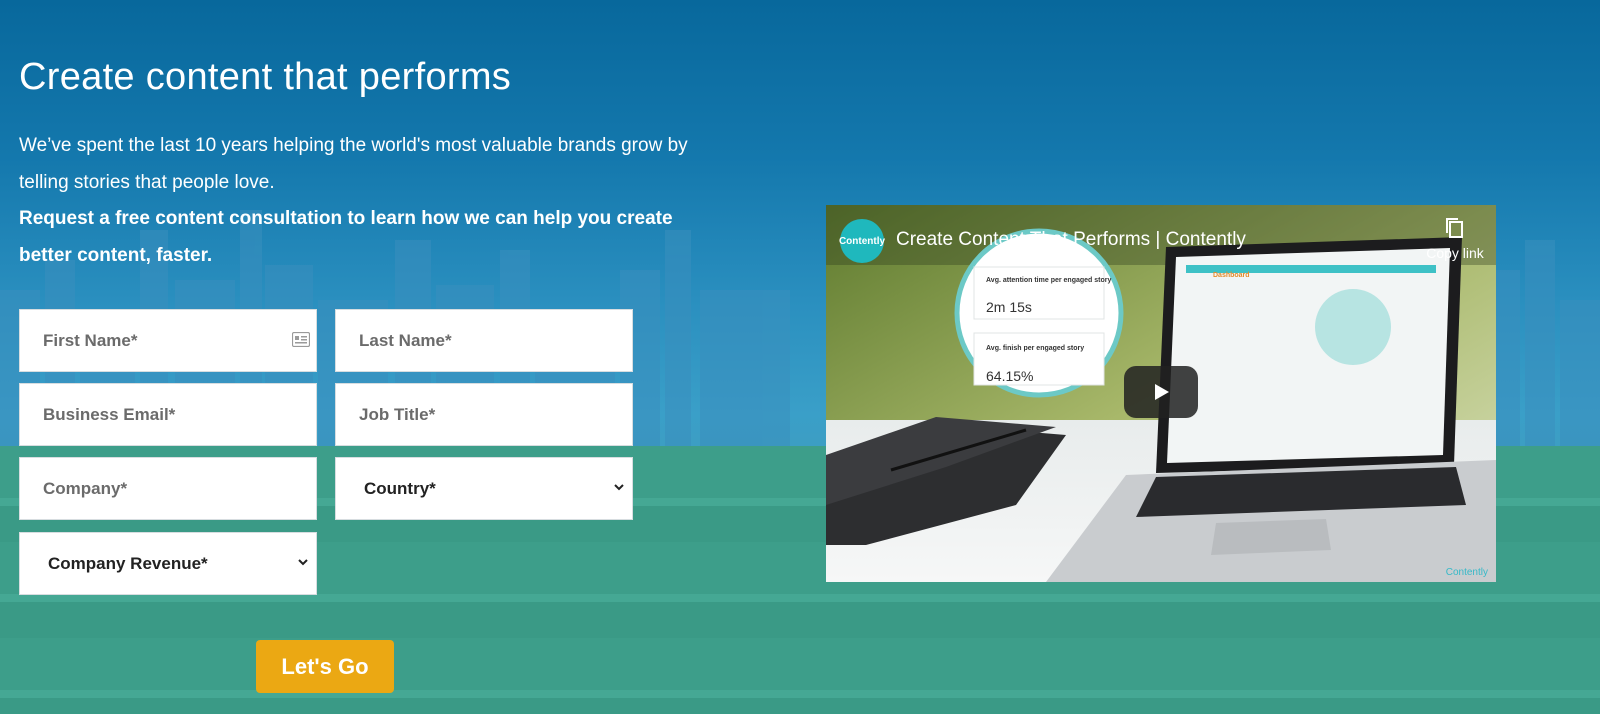 Image resolution: width=1600 pixels, height=714 pixels. What do you see at coordinates (1231, 275) in the screenshot?
I see `dashboard-screen-title: Dashboard` at bounding box center [1231, 275].